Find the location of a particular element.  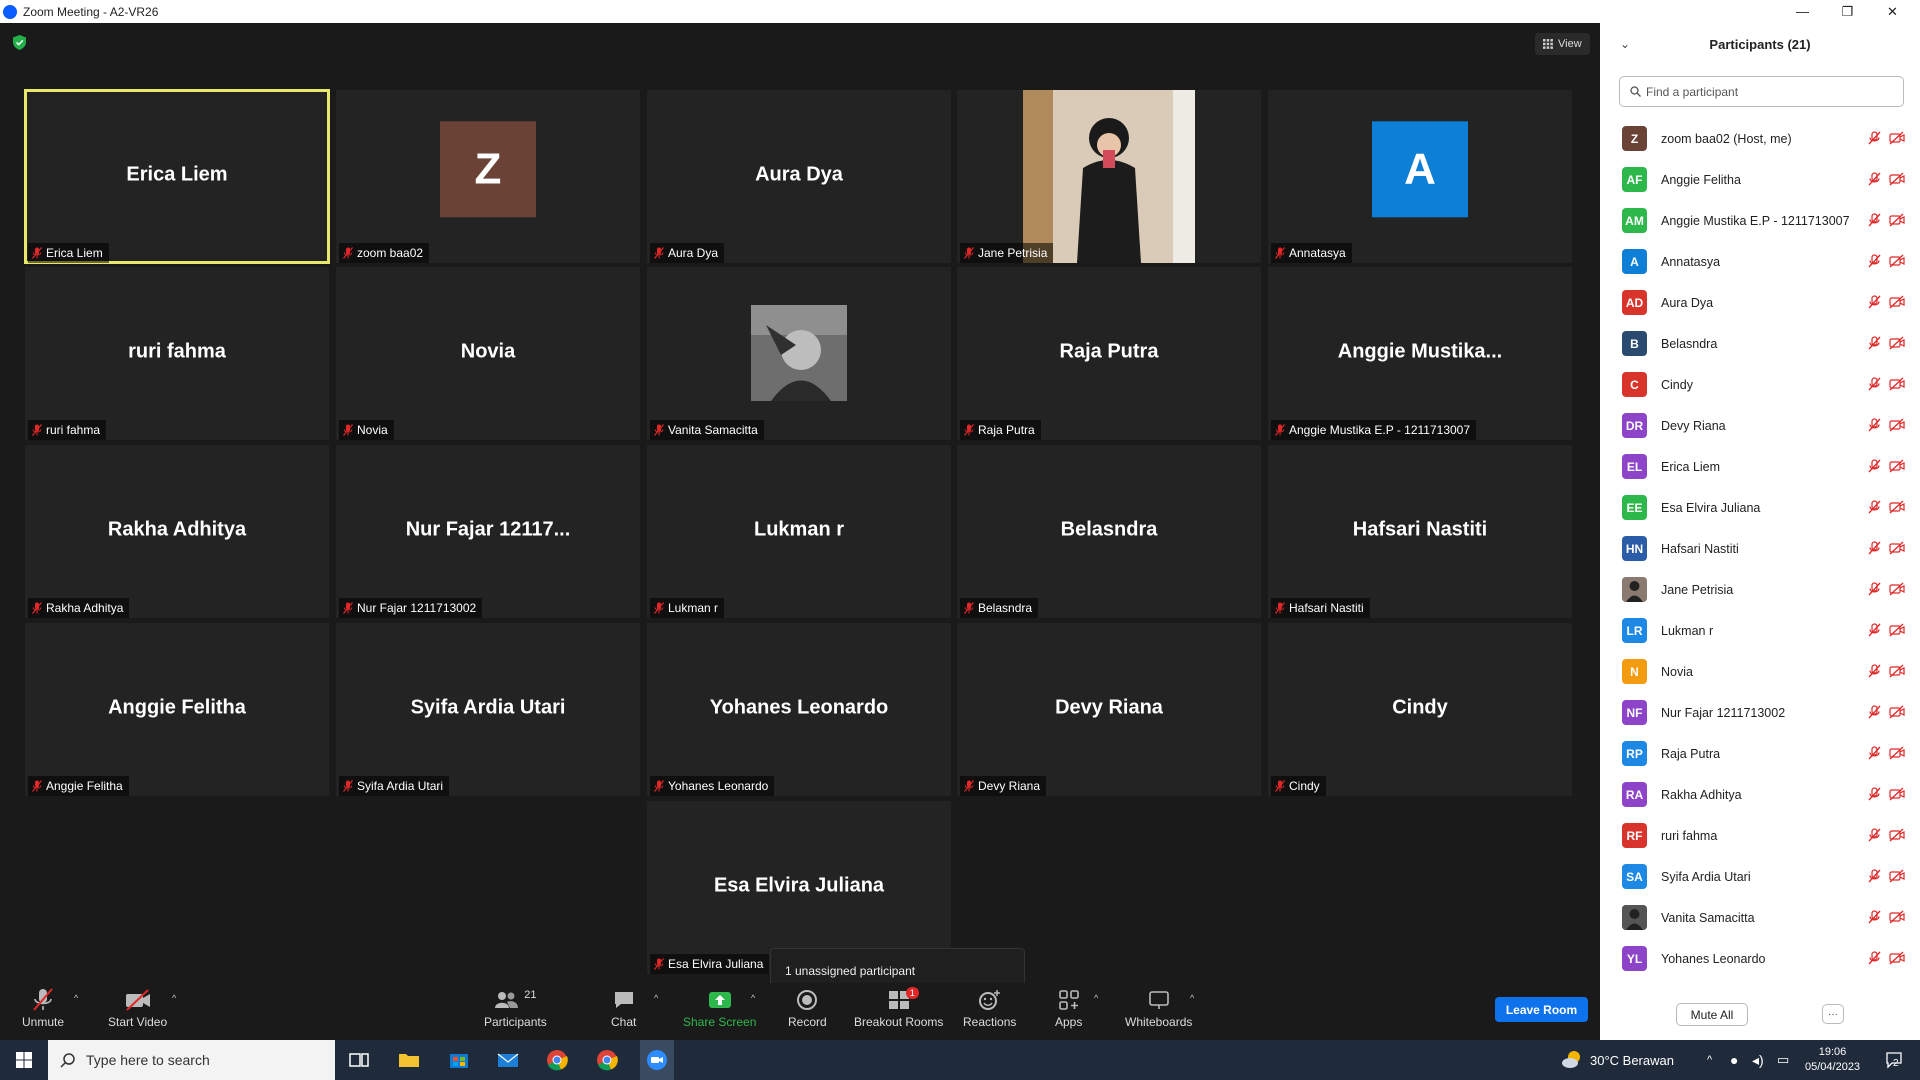

participant-row: RP Raja Putra is located at coordinates (1760, 753).